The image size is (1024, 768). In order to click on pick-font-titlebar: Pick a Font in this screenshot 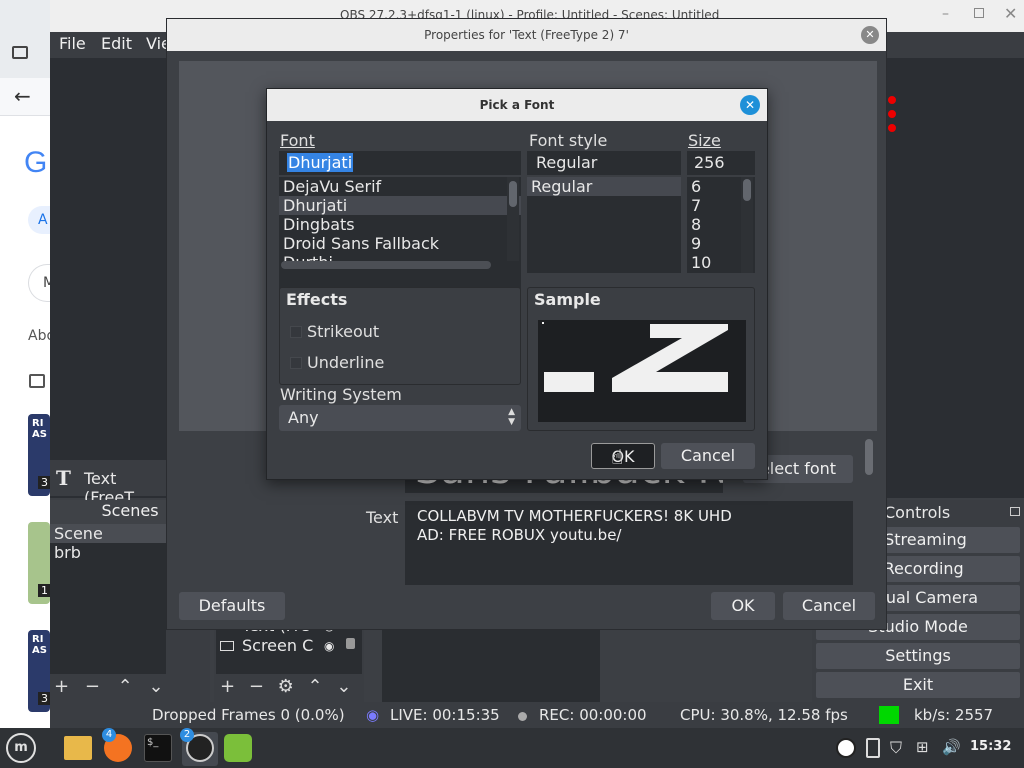, I will do `click(517, 105)`.